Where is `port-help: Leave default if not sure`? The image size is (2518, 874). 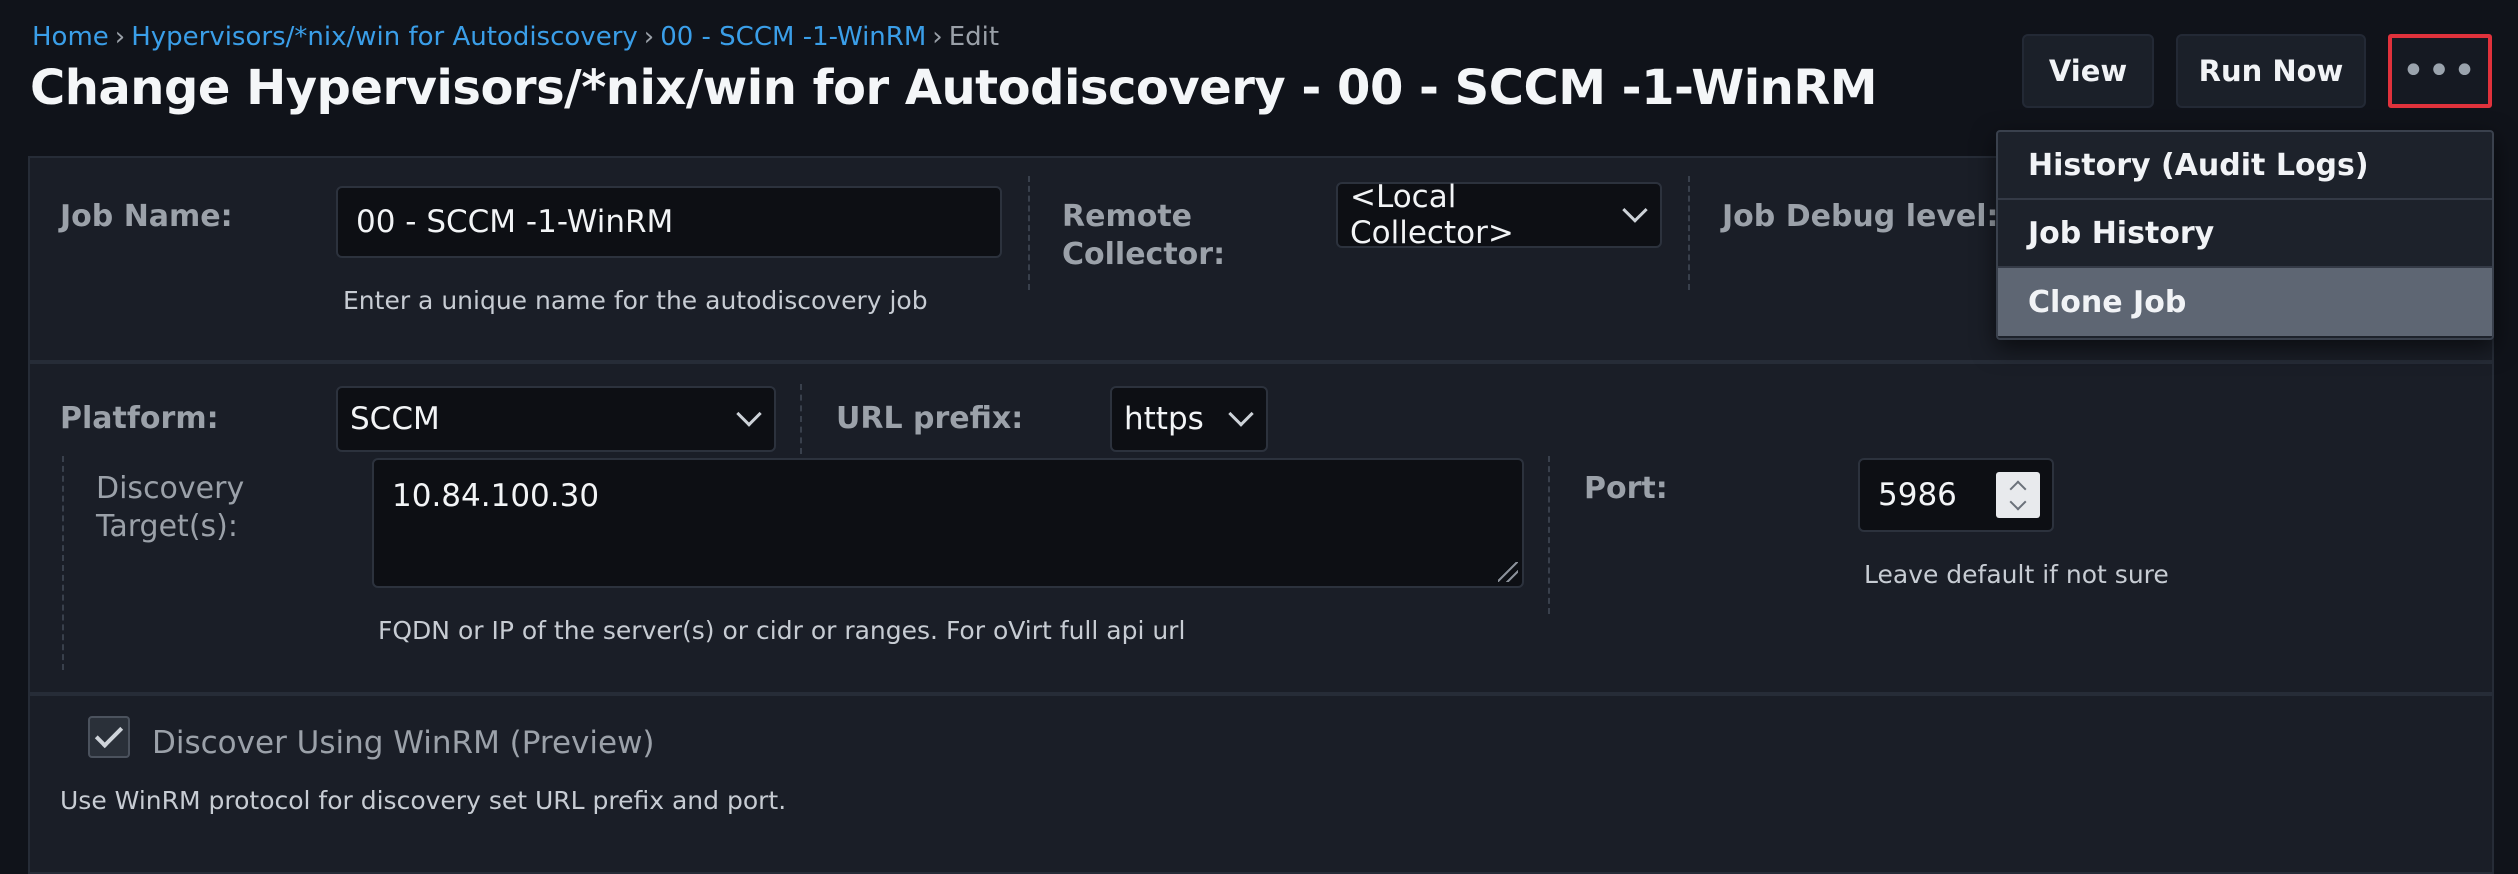
port-help: Leave default if not sure is located at coordinates (2016, 574).